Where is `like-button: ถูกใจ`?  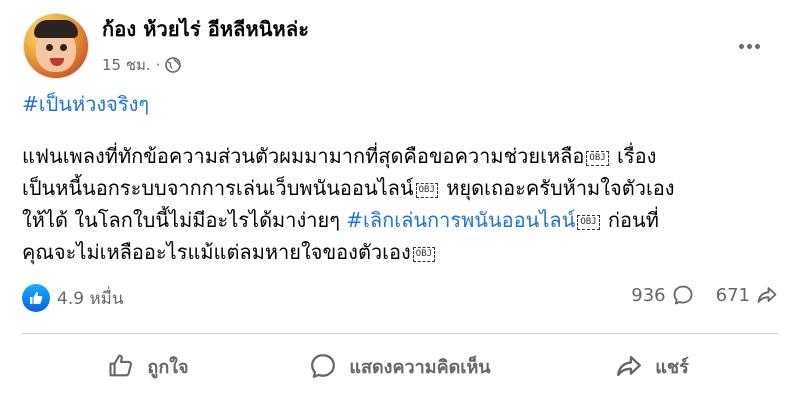
like-button: ถูกใจ is located at coordinates (148, 366).